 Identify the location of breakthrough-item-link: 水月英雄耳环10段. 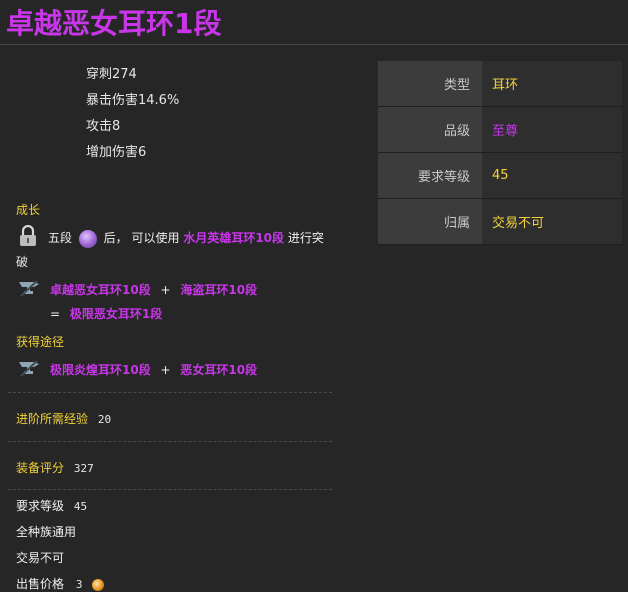
(233, 238).